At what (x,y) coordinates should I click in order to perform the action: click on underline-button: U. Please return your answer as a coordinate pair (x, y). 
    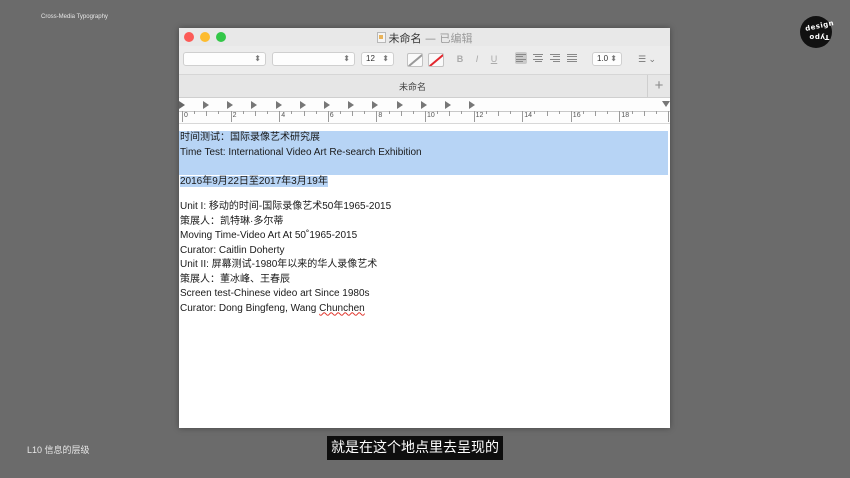
    Looking at the image, I should click on (494, 59).